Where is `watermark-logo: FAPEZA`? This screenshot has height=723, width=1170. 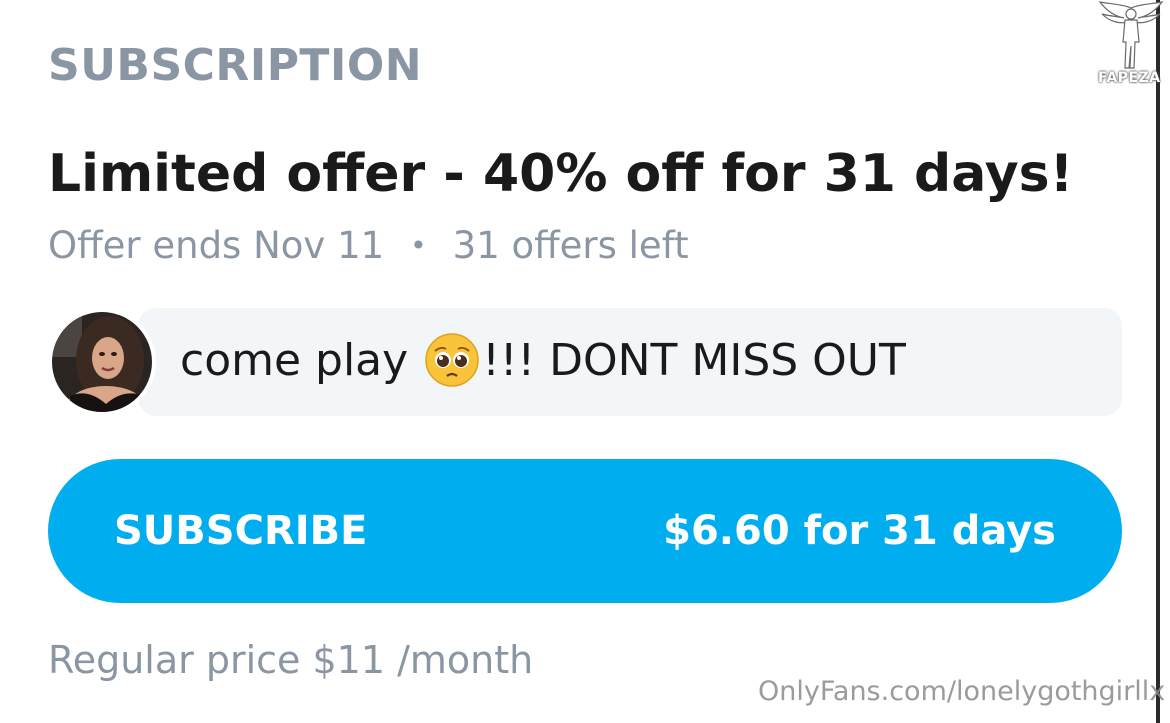
watermark-logo: FAPEZA is located at coordinates (1131, 46).